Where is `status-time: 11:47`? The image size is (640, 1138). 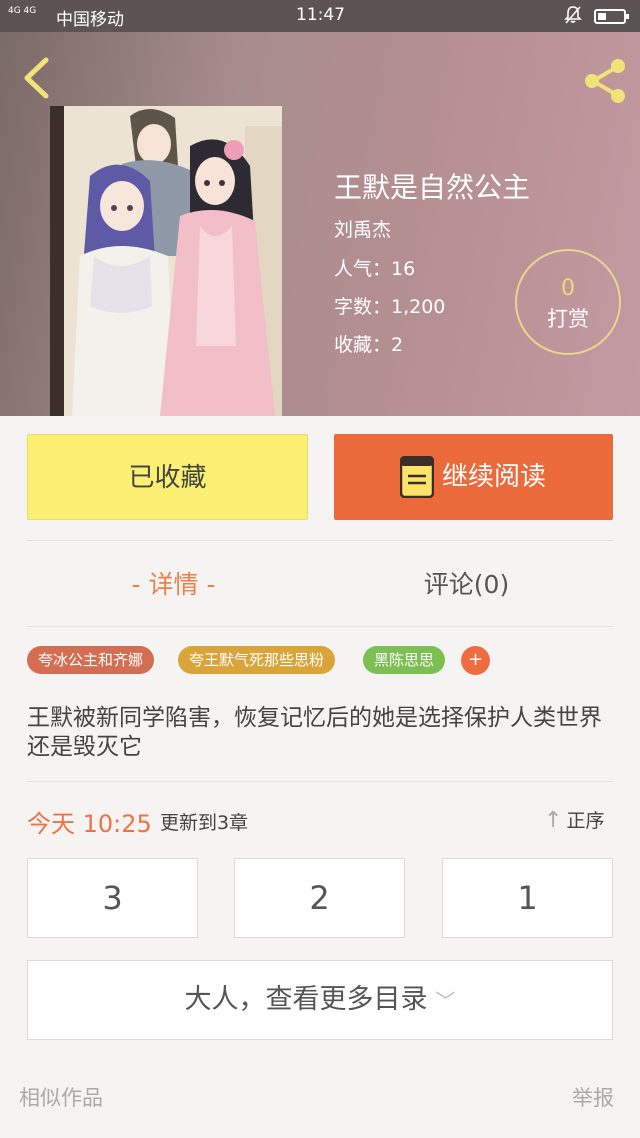 status-time: 11:47 is located at coordinates (320, 15).